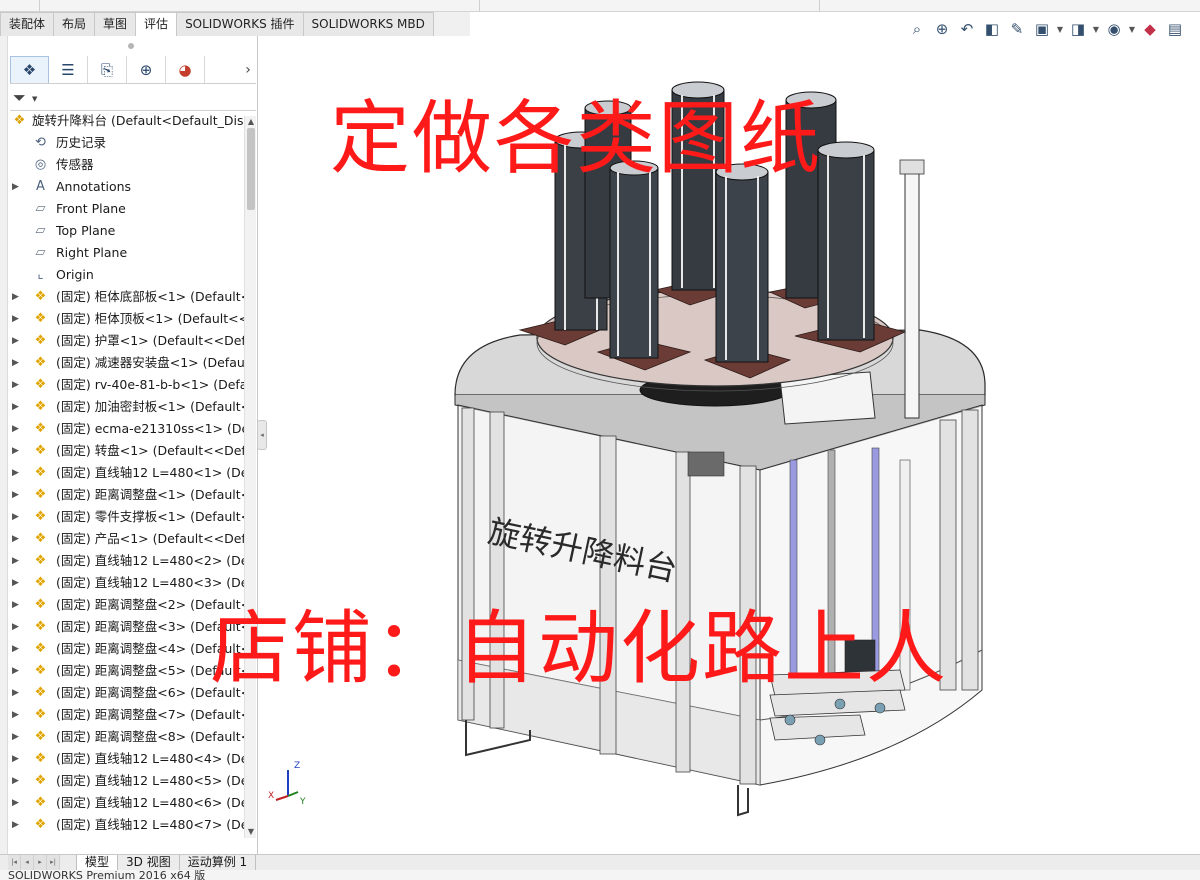 Image resolution: width=1200 pixels, height=880 pixels. Describe the element at coordinates (912, 167) in the screenshot. I see `sensor-head` at that location.